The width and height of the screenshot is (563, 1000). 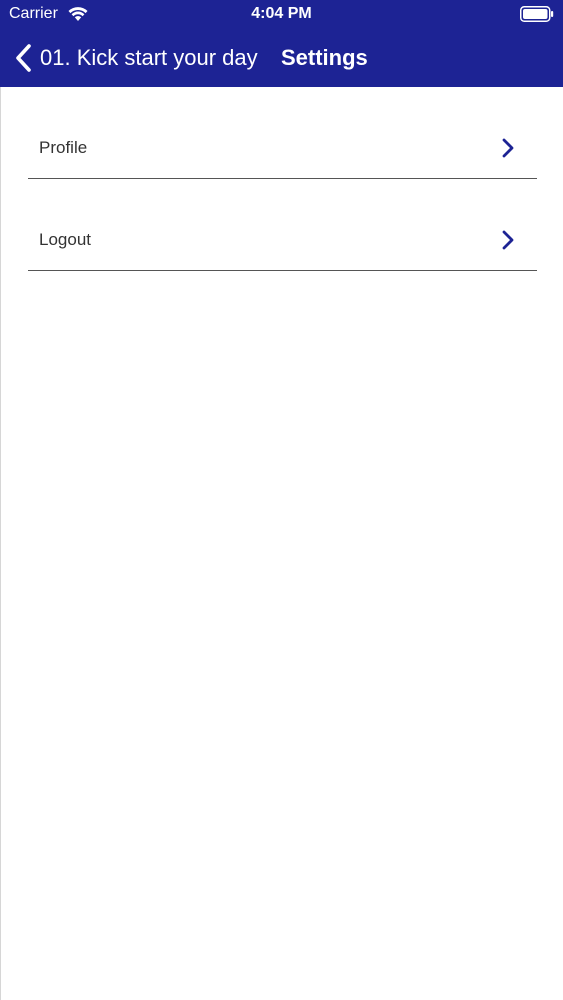 I want to click on chevron-left-icon, so click(x=23, y=58).